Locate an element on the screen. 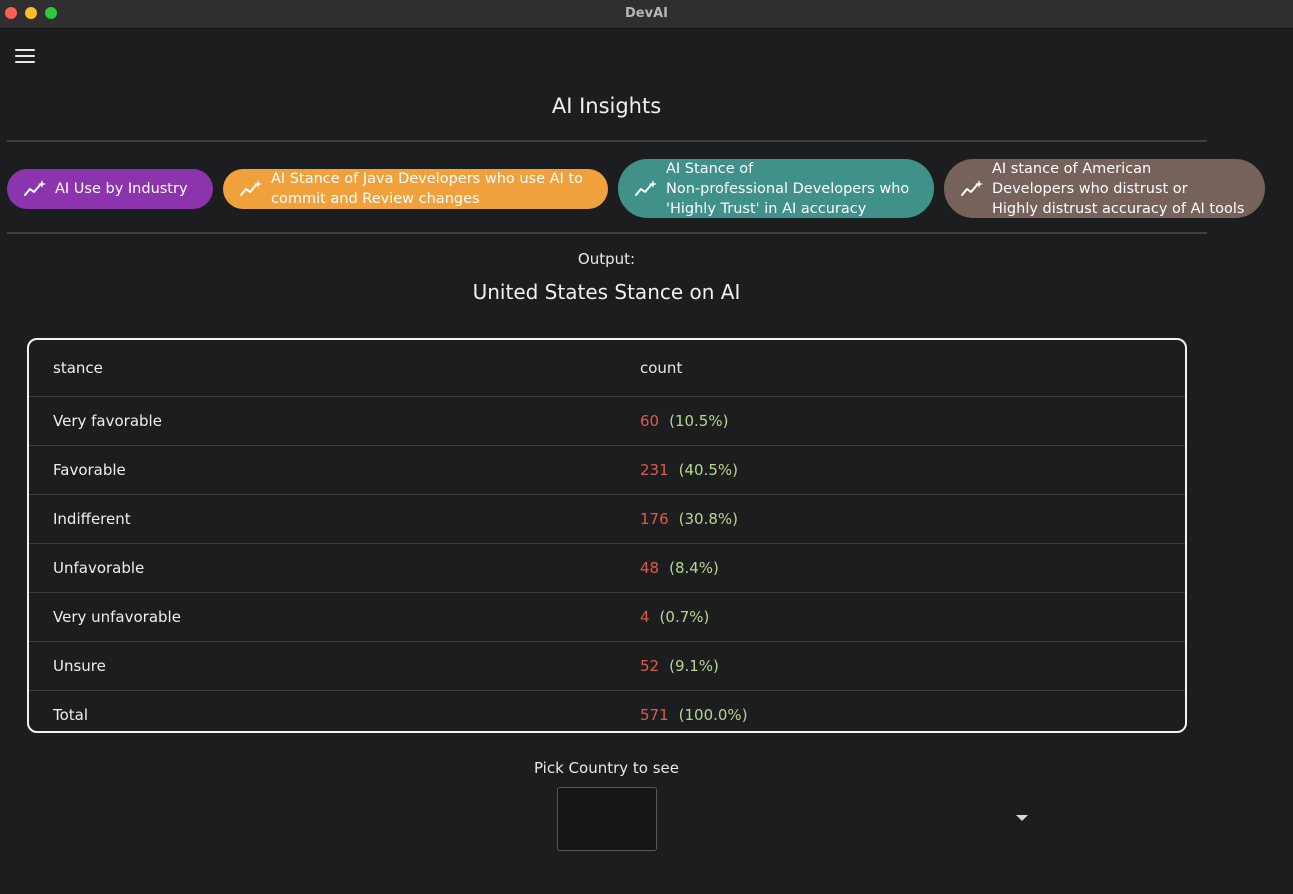  table-row: Unfavorable 48 (8.4%) is located at coordinates (607, 568).